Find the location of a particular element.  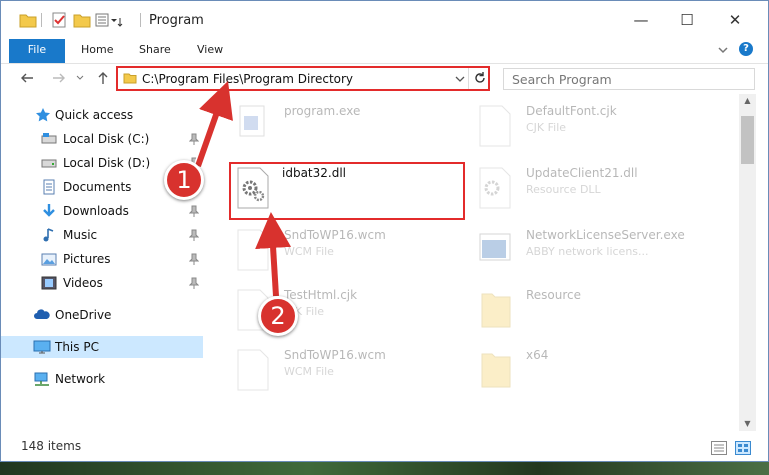

annotation-arrows is located at coordinates (242, 191).